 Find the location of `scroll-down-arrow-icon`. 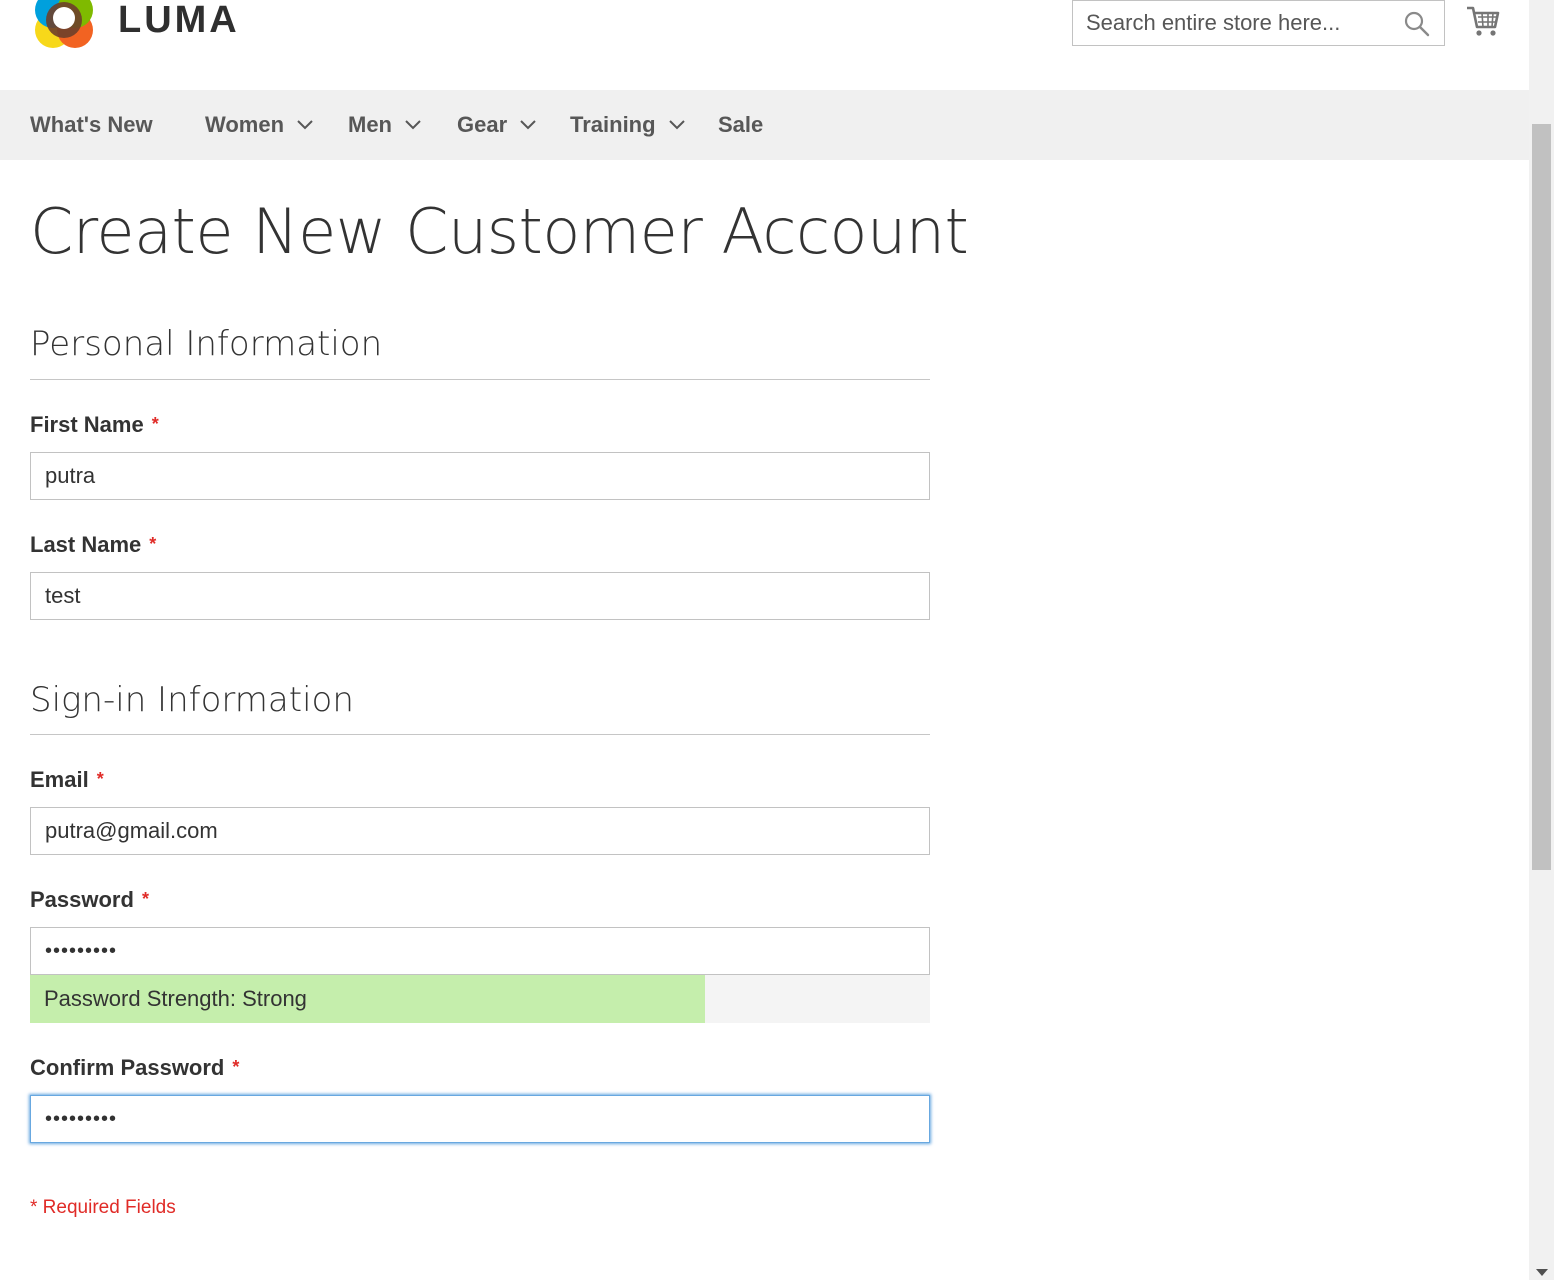

scroll-down-arrow-icon is located at coordinates (1542, 1272).